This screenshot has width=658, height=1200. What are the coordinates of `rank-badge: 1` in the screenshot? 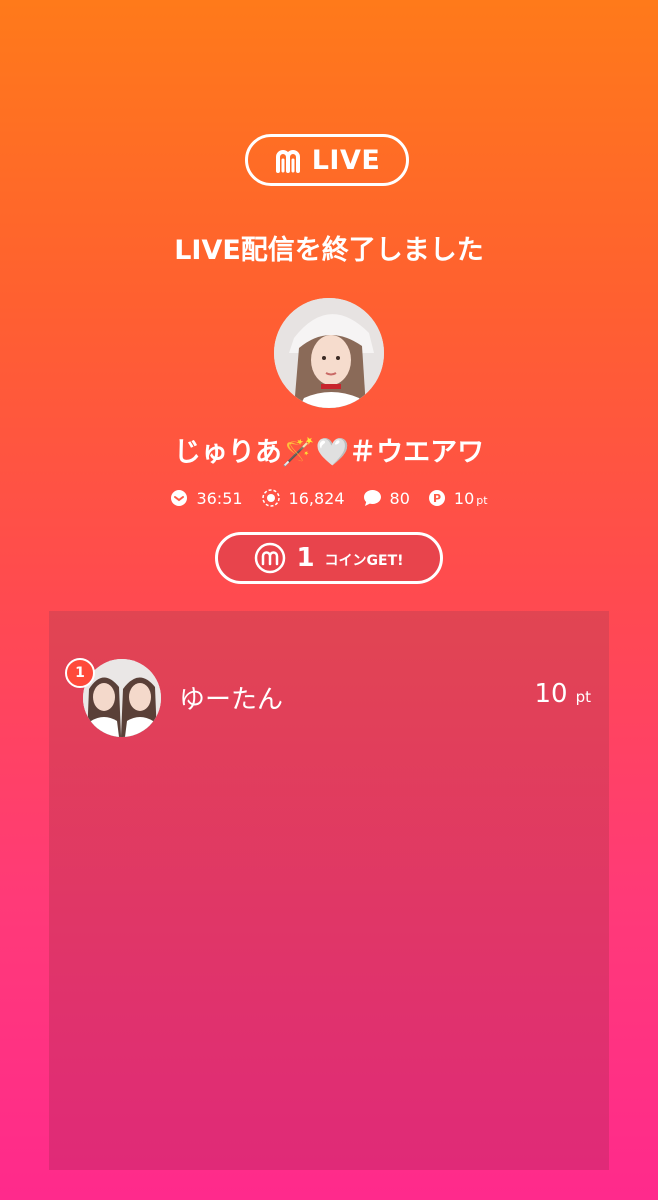 It's located at (80, 673).